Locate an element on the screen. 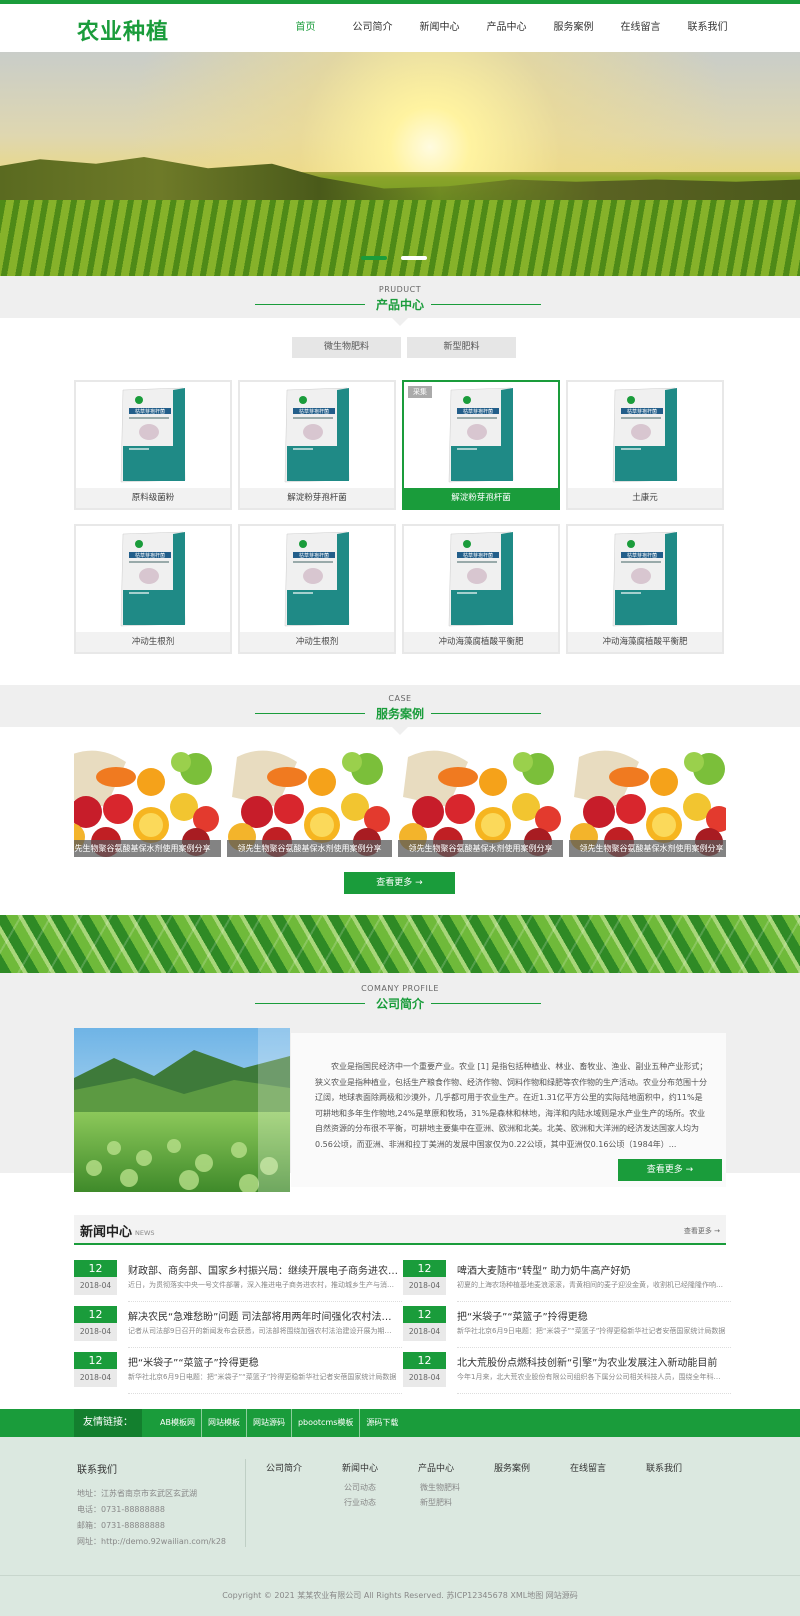 The width and height of the screenshot is (800, 1616). footer-nav-column: 产品中心微生物肥料 新型肥料 is located at coordinates (456, 1485).